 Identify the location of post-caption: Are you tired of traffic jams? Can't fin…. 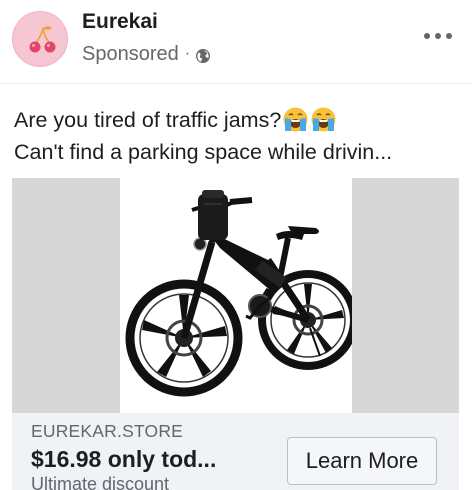
(240, 136).